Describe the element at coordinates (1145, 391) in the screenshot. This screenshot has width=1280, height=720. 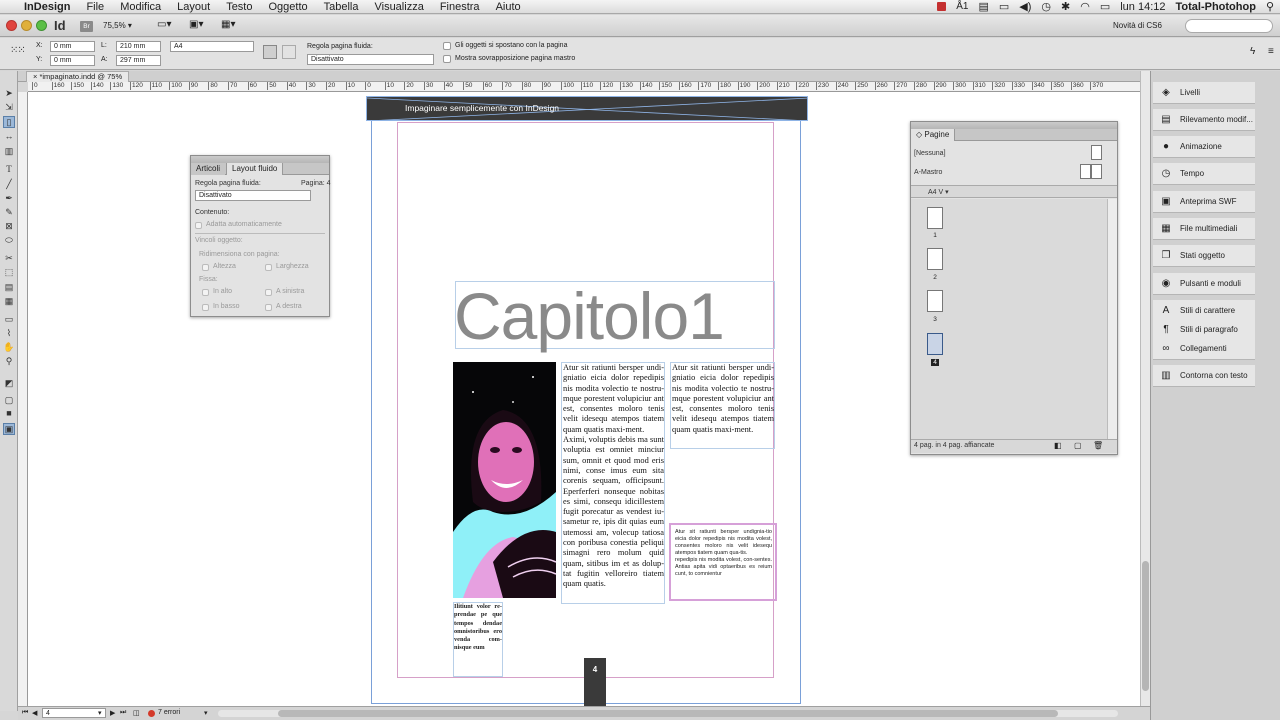
I see `vertical-scrollbar` at that location.